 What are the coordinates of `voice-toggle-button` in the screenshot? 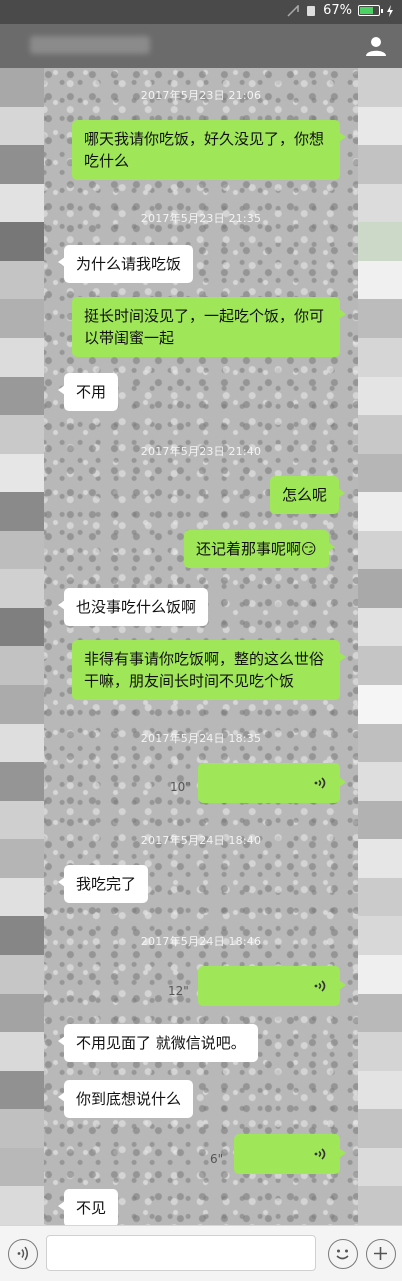 It's located at (23, 1254).